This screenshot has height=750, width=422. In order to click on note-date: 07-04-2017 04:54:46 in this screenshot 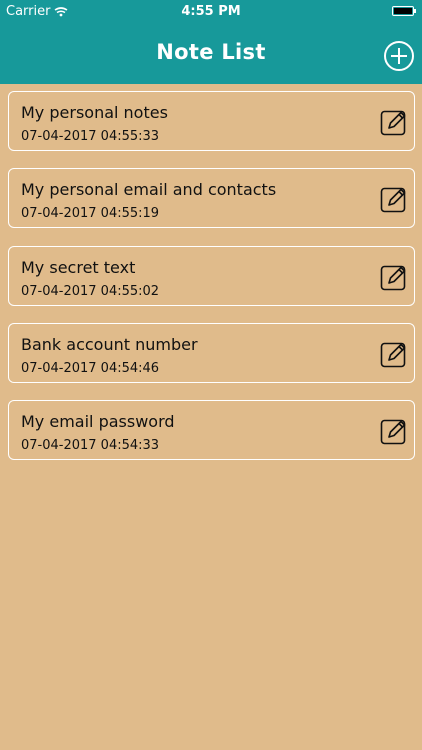, I will do `click(90, 368)`.